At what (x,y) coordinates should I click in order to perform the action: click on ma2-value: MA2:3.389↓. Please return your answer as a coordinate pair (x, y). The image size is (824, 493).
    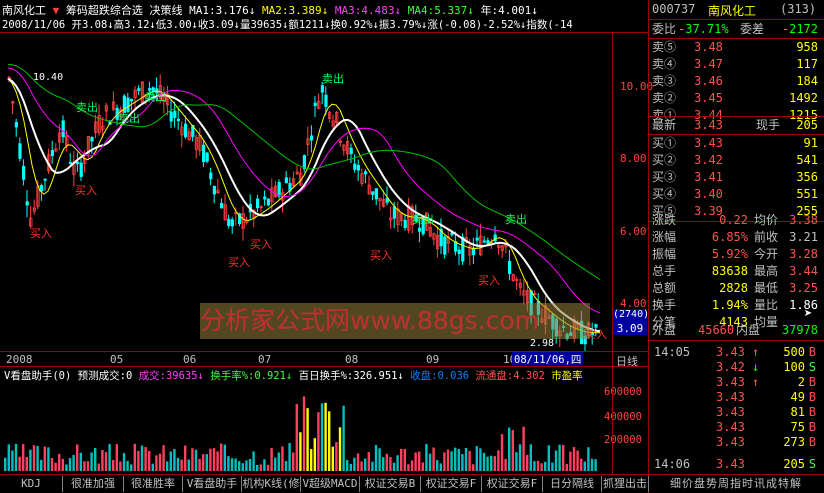
    Looking at the image, I should click on (295, 10).